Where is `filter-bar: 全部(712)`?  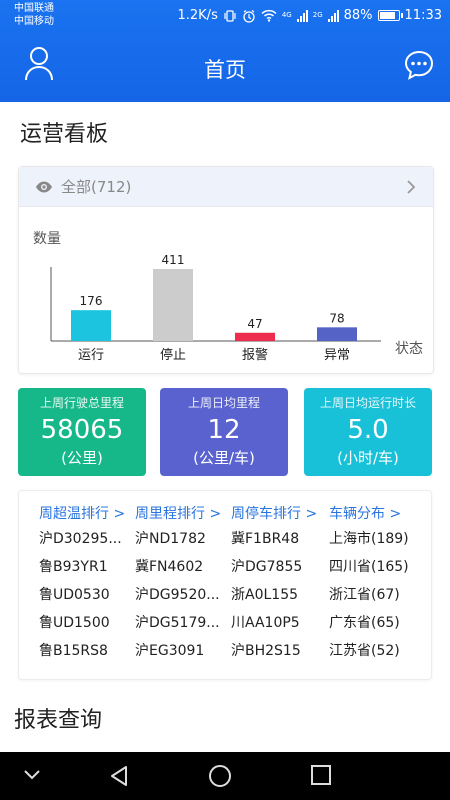
filter-bar: 全部(712) is located at coordinates (226, 187).